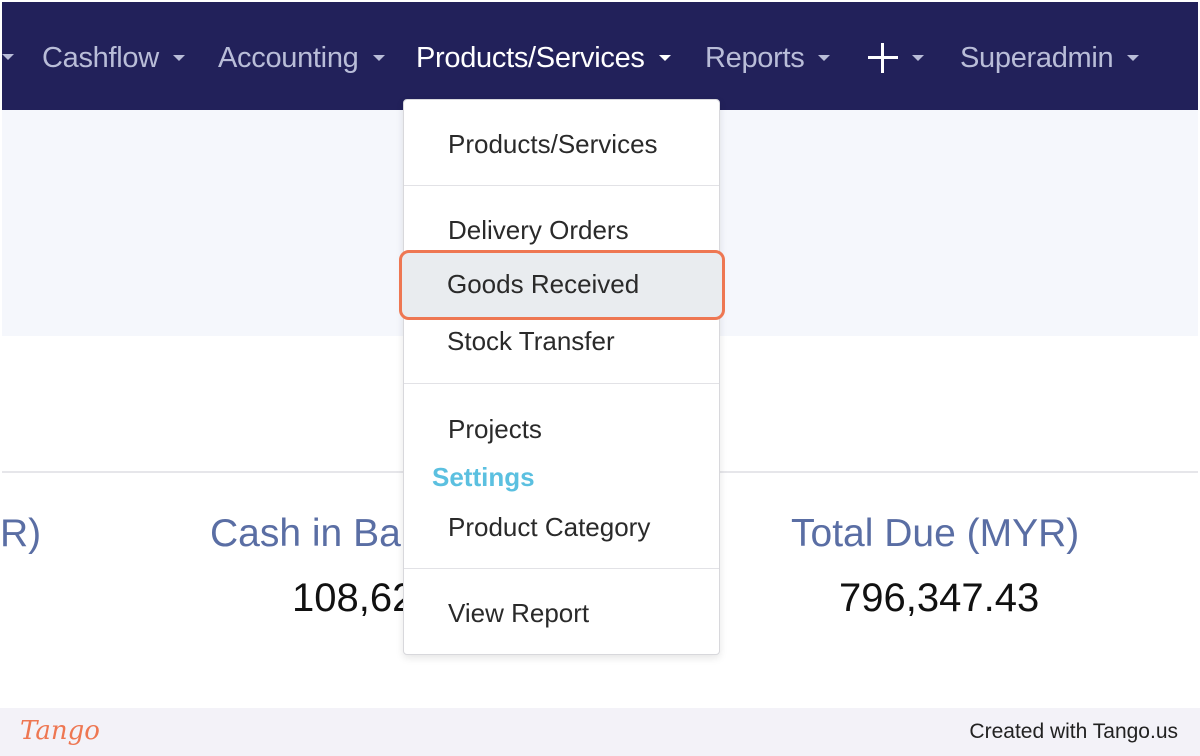 This screenshot has height=756, width=1200. I want to click on stat-cash-value: 108,62, so click(353, 598).